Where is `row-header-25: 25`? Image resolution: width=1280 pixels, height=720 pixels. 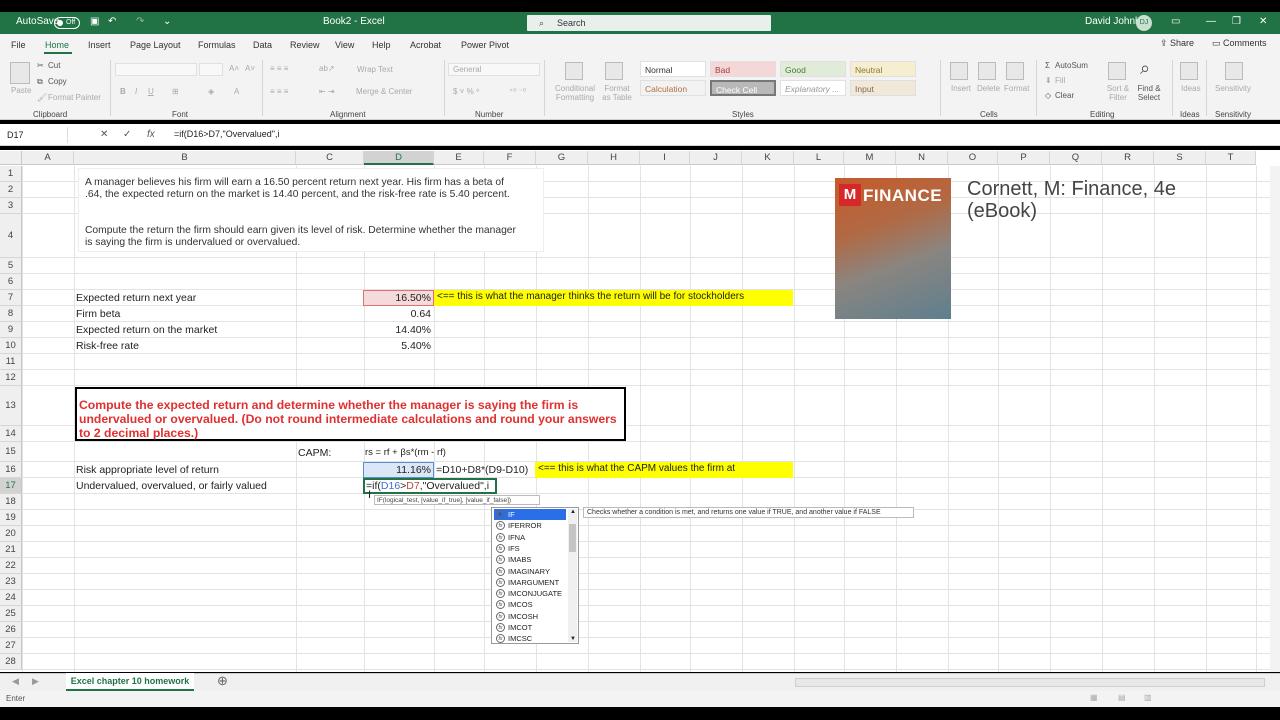 row-header-25: 25 is located at coordinates (11, 614).